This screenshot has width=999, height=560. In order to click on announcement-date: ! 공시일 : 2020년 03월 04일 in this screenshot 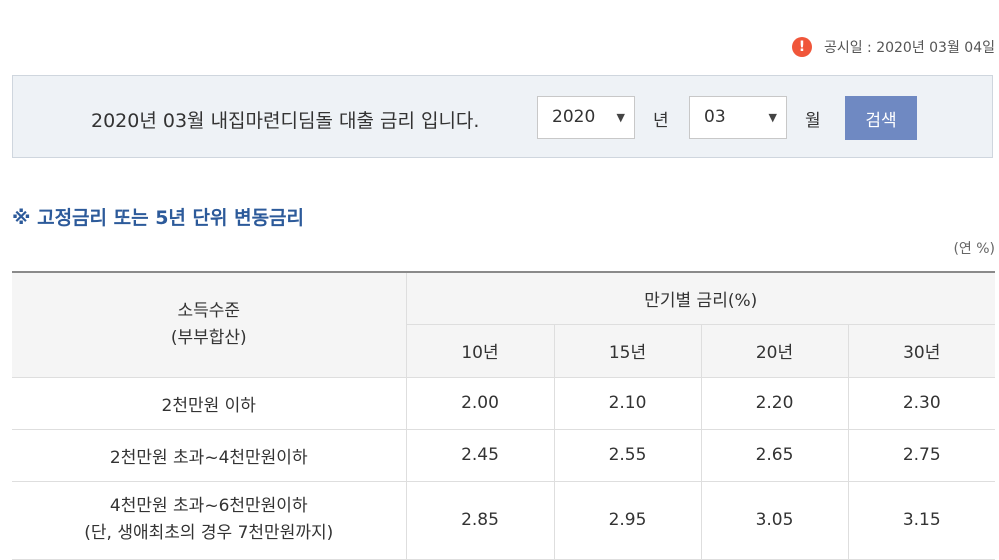, I will do `click(893, 47)`.